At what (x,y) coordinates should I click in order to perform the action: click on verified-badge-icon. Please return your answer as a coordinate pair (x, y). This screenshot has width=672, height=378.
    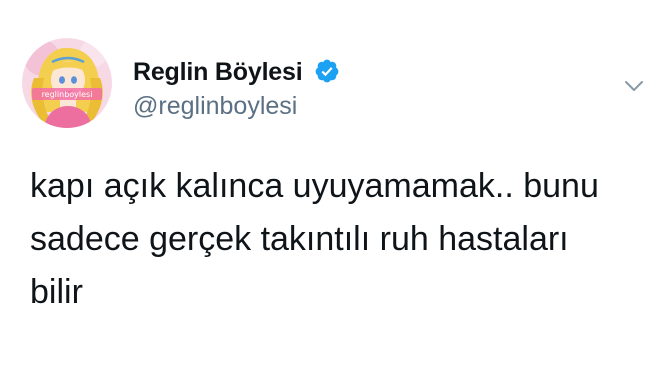
    Looking at the image, I should click on (327, 71).